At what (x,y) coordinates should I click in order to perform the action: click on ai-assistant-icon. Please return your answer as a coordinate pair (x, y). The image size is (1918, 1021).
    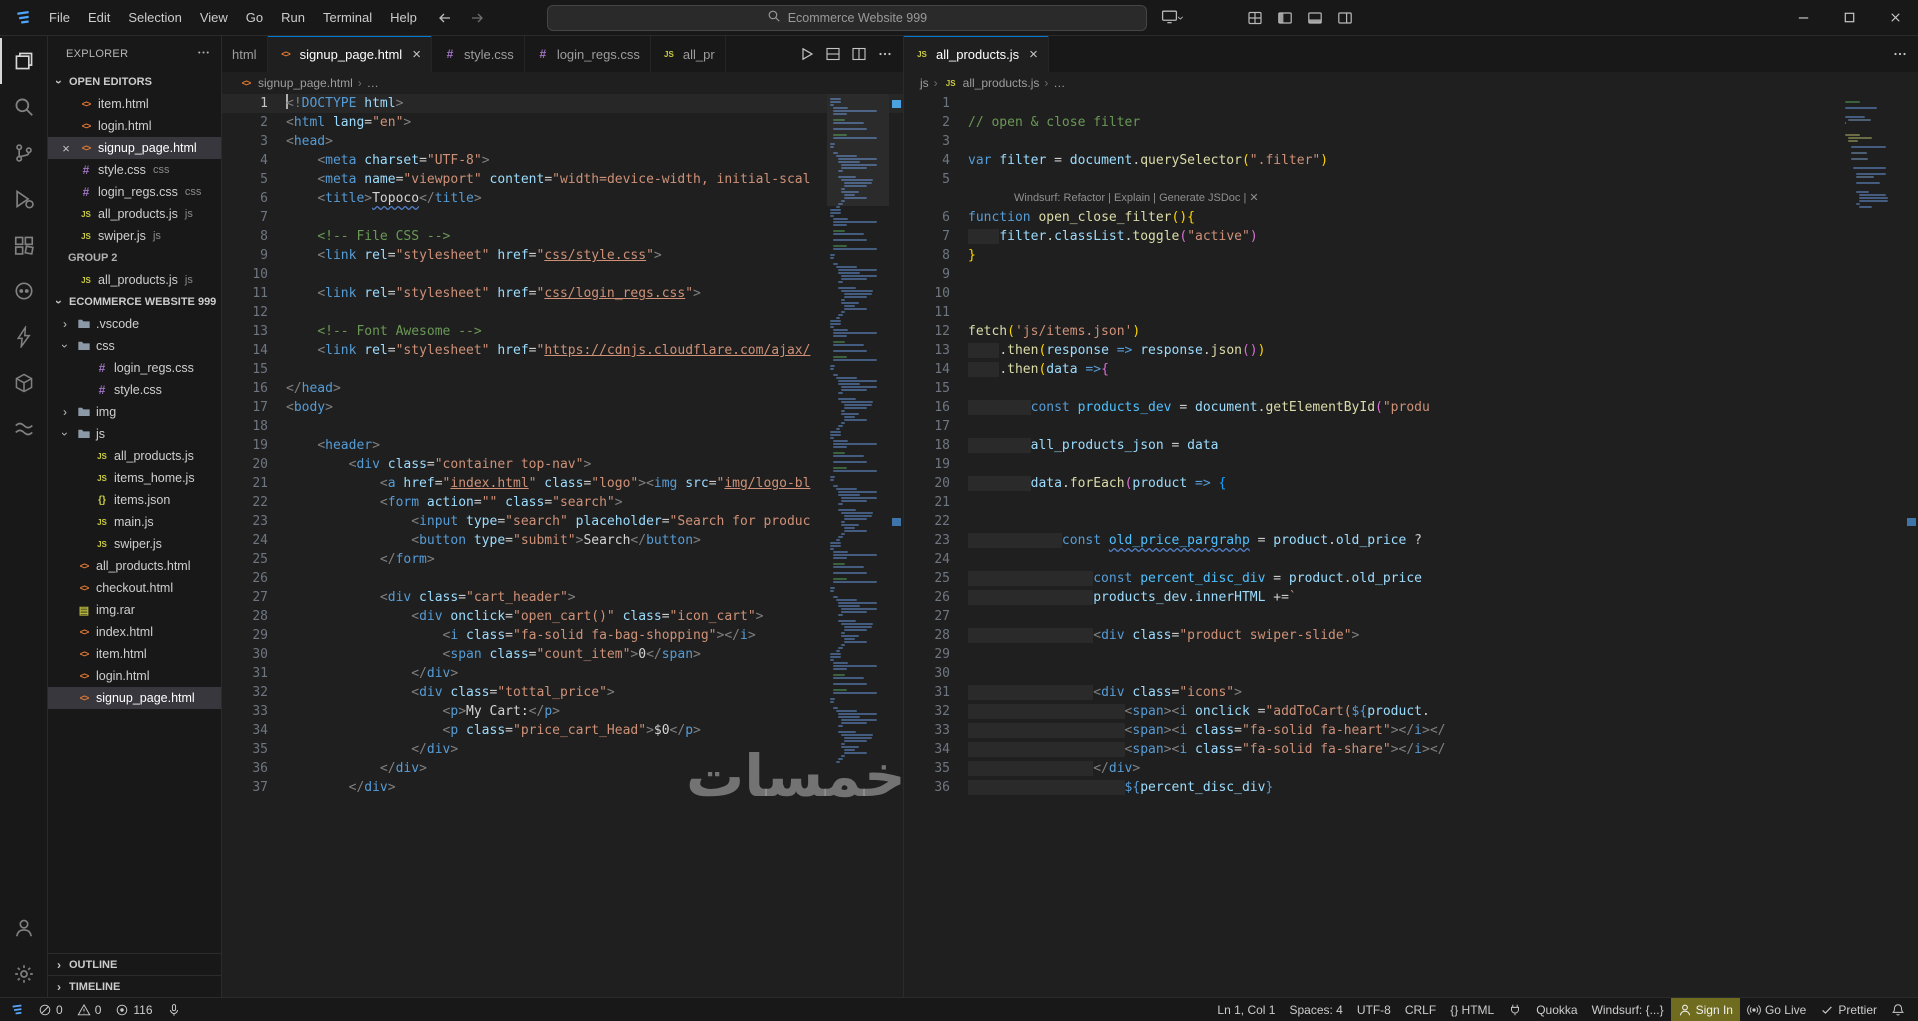
    Looking at the image, I should click on (24, 291).